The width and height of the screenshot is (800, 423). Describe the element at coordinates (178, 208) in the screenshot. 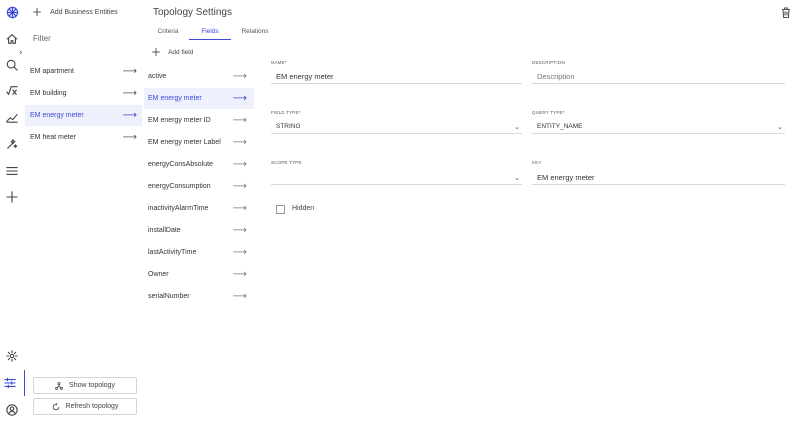

I see `field-label: inactivityAlarmTime` at that location.